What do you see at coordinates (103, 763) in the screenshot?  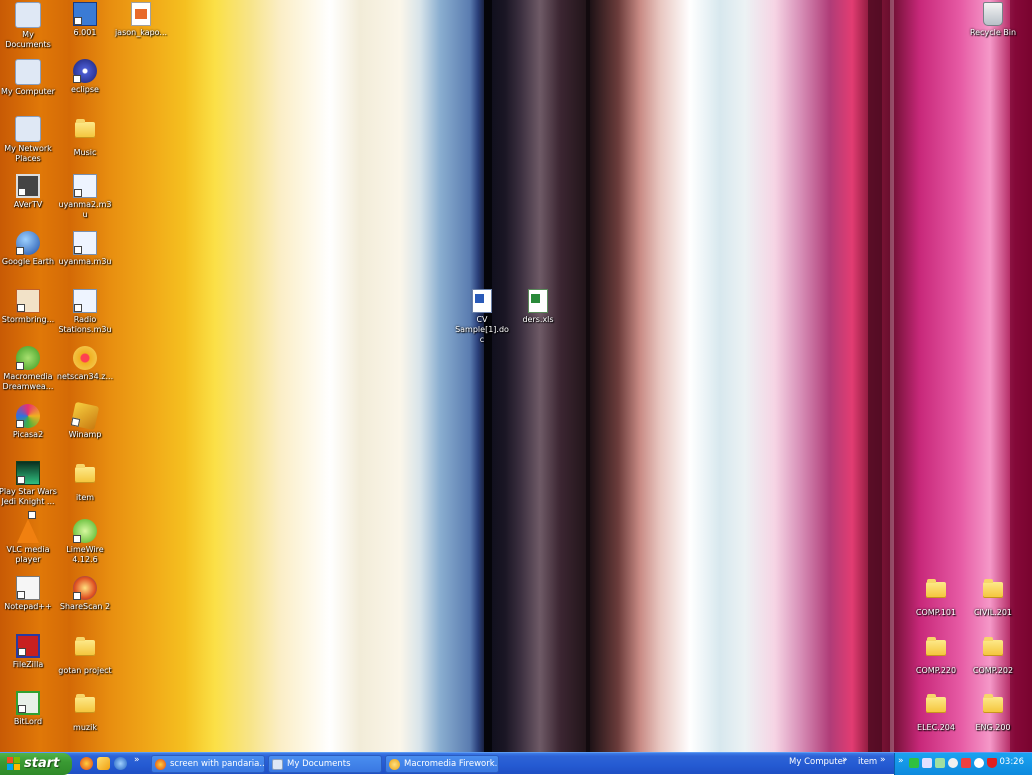 I see `winamp-quicklaunch-icon` at bounding box center [103, 763].